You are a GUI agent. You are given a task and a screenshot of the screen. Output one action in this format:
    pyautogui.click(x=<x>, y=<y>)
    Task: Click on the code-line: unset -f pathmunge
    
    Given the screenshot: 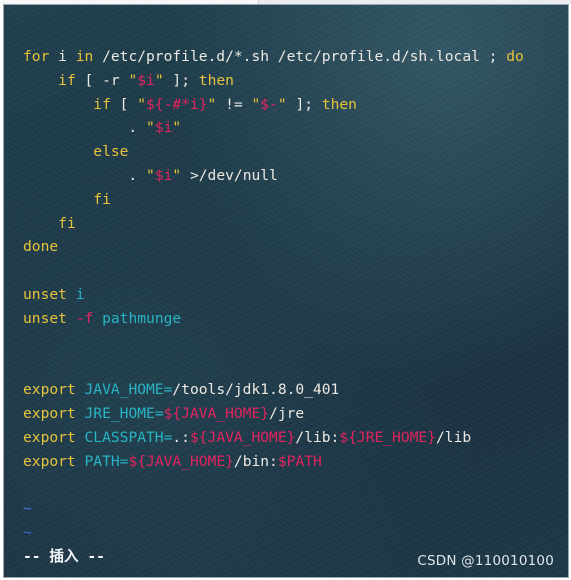 What is the action you would take?
    pyautogui.click(x=273, y=319)
    